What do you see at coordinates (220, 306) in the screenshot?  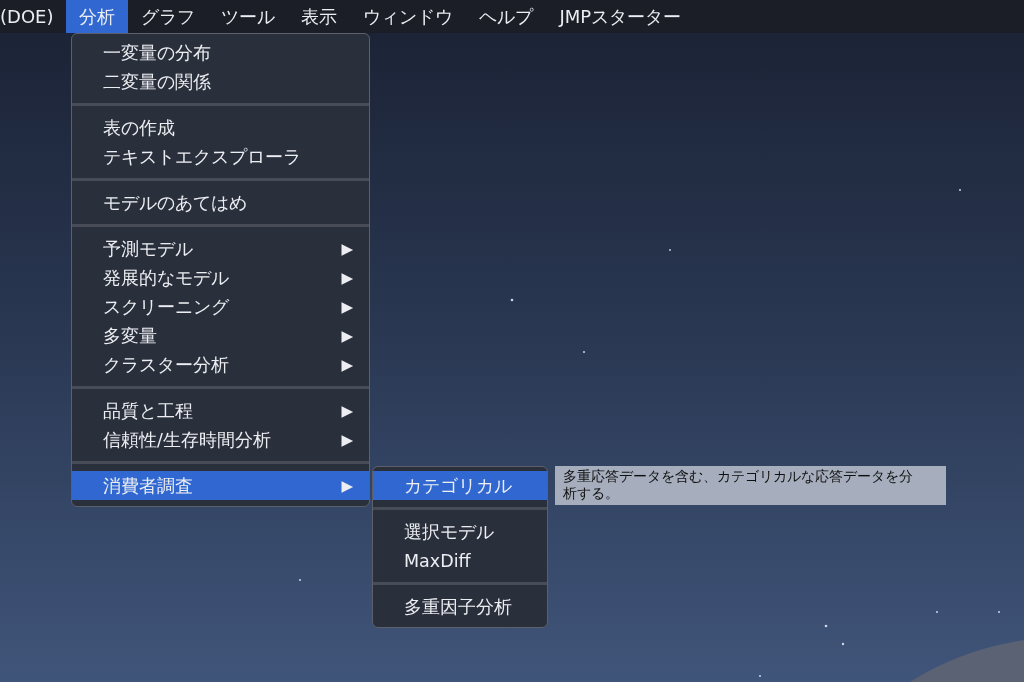 I see `menu-item: スクリーニング ▶` at bounding box center [220, 306].